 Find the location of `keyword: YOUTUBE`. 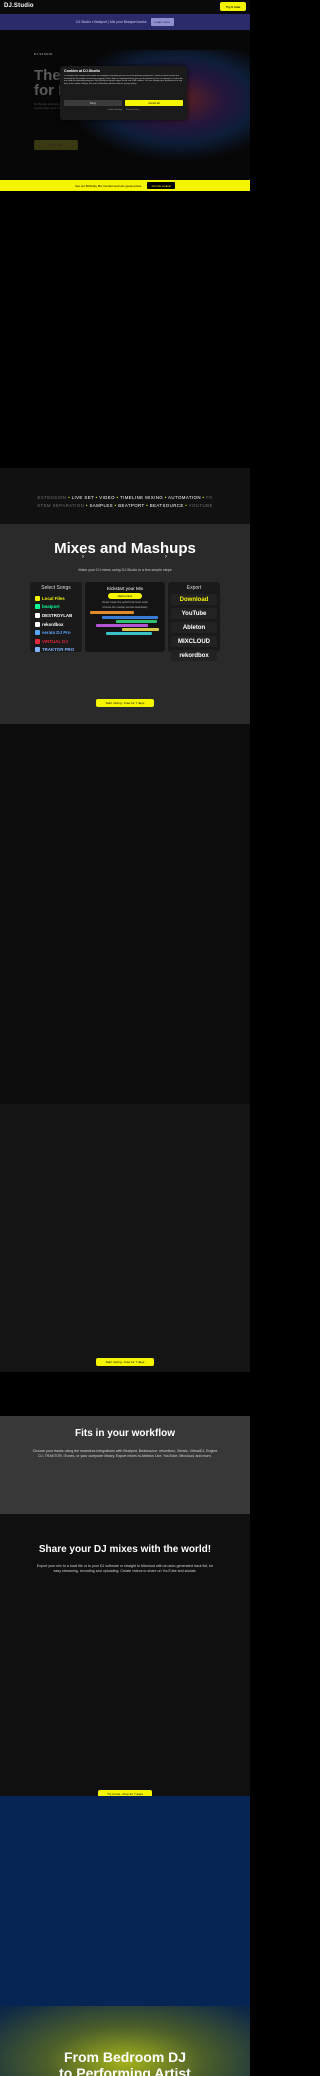

keyword: YOUTUBE is located at coordinates (200, 505).